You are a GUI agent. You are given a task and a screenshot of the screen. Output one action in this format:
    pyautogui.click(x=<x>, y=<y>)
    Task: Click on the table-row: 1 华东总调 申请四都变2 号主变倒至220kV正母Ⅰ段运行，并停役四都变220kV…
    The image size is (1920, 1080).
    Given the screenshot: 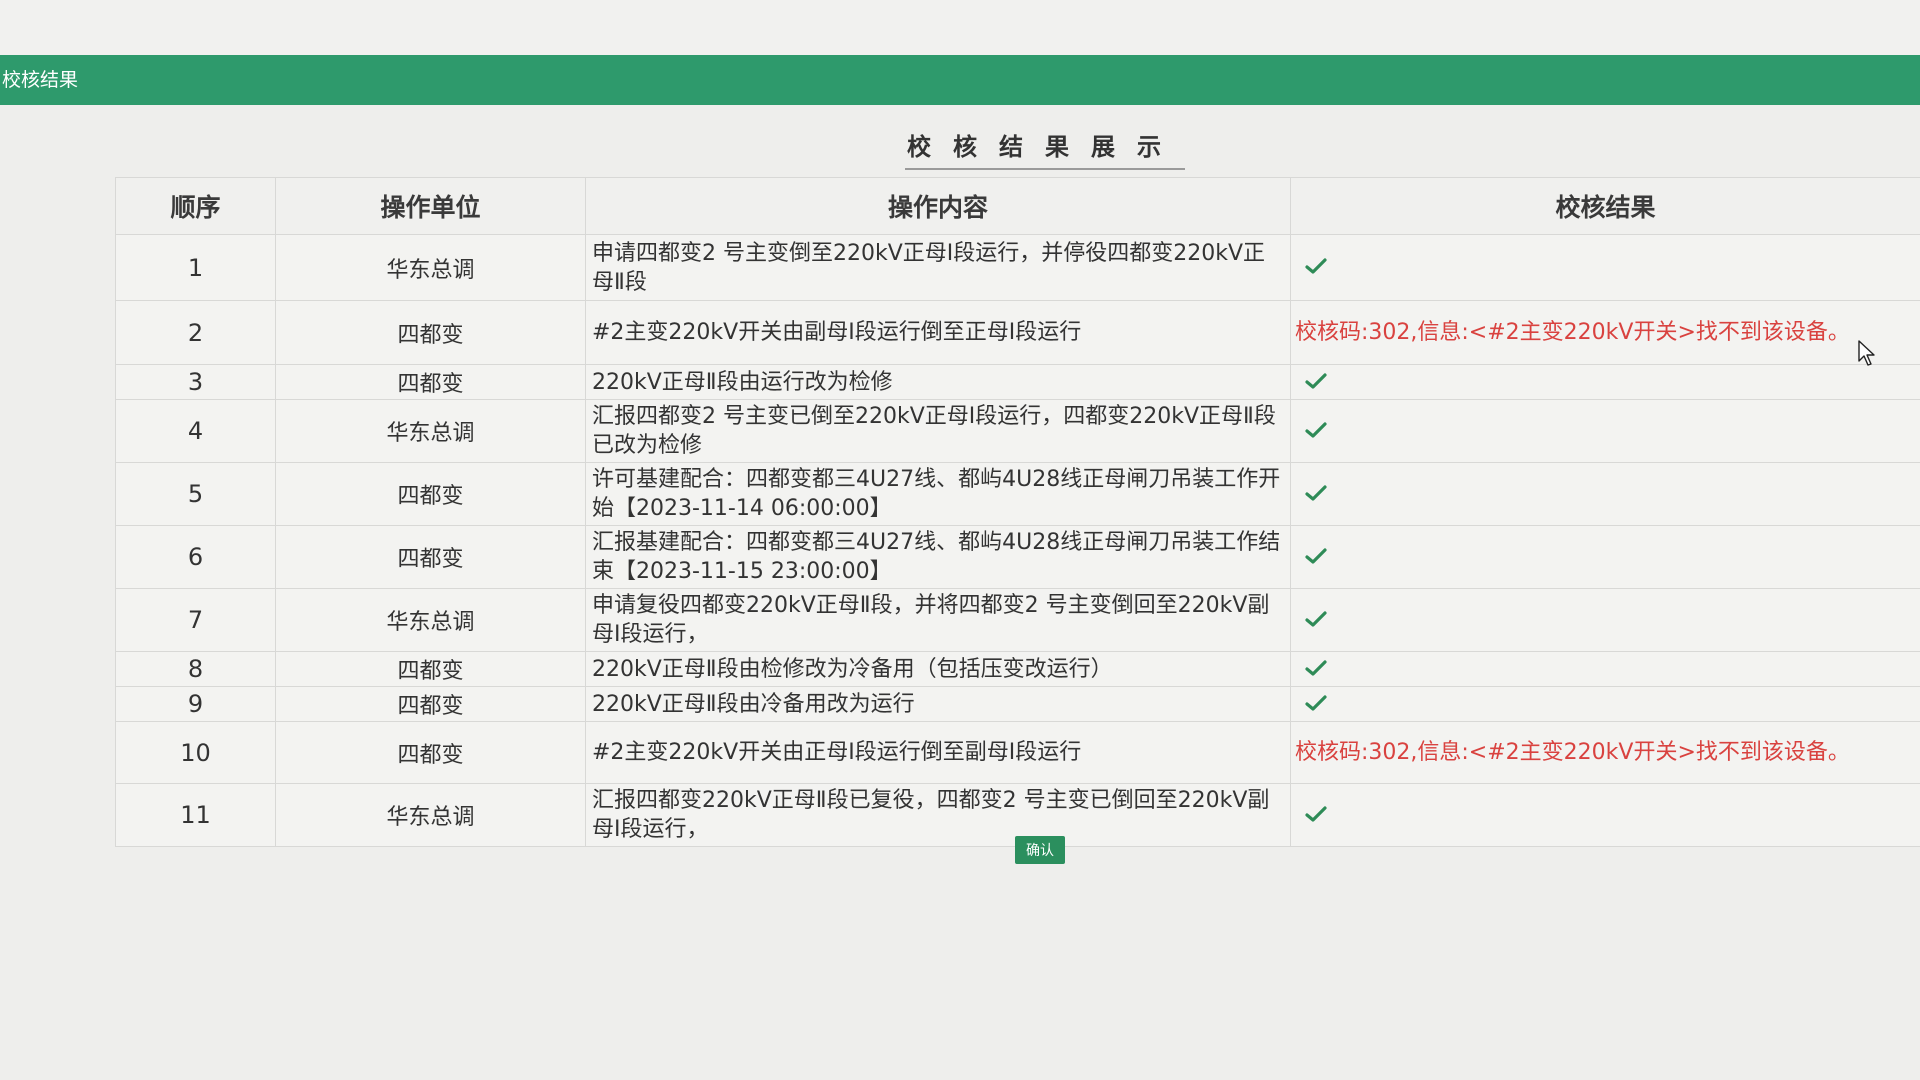 What is the action you would take?
    pyautogui.click(x=1017, y=267)
    